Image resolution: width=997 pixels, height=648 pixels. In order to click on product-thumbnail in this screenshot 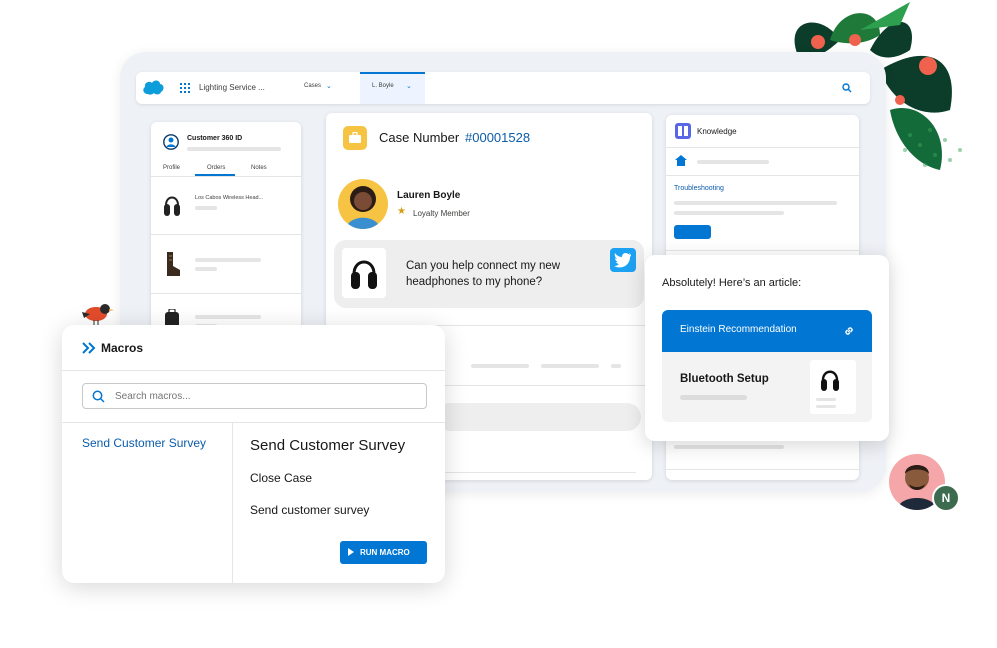, I will do `click(364, 273)`.